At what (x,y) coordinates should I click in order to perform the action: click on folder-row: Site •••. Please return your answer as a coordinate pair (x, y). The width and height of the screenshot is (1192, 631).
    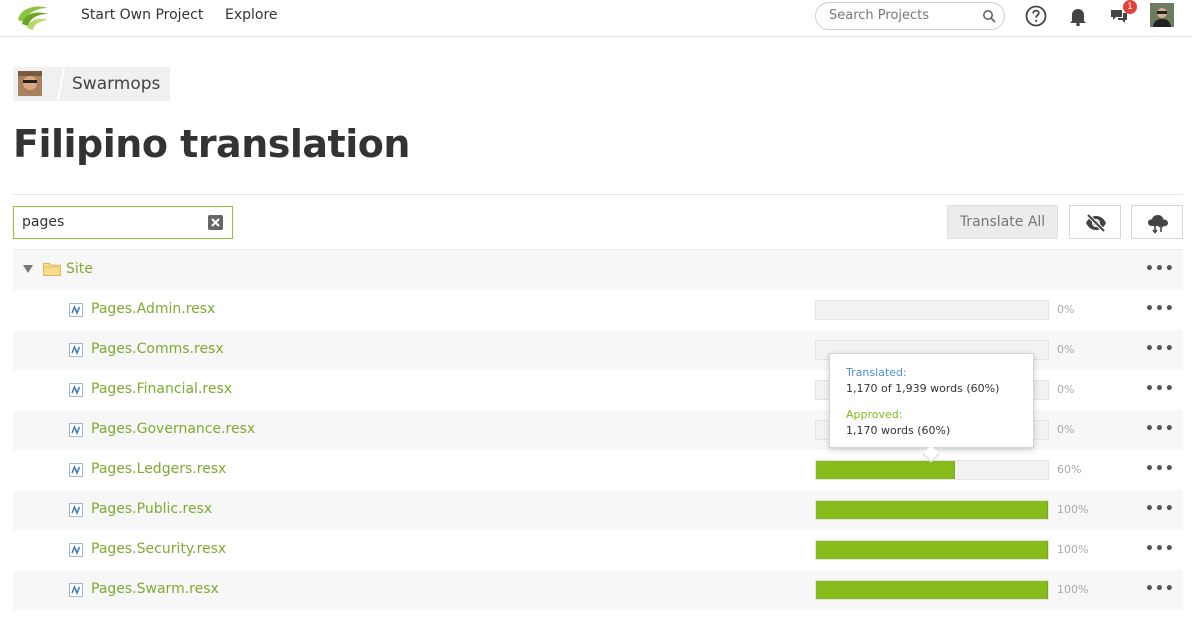
    Looking at the image, I should click on (598, 270).